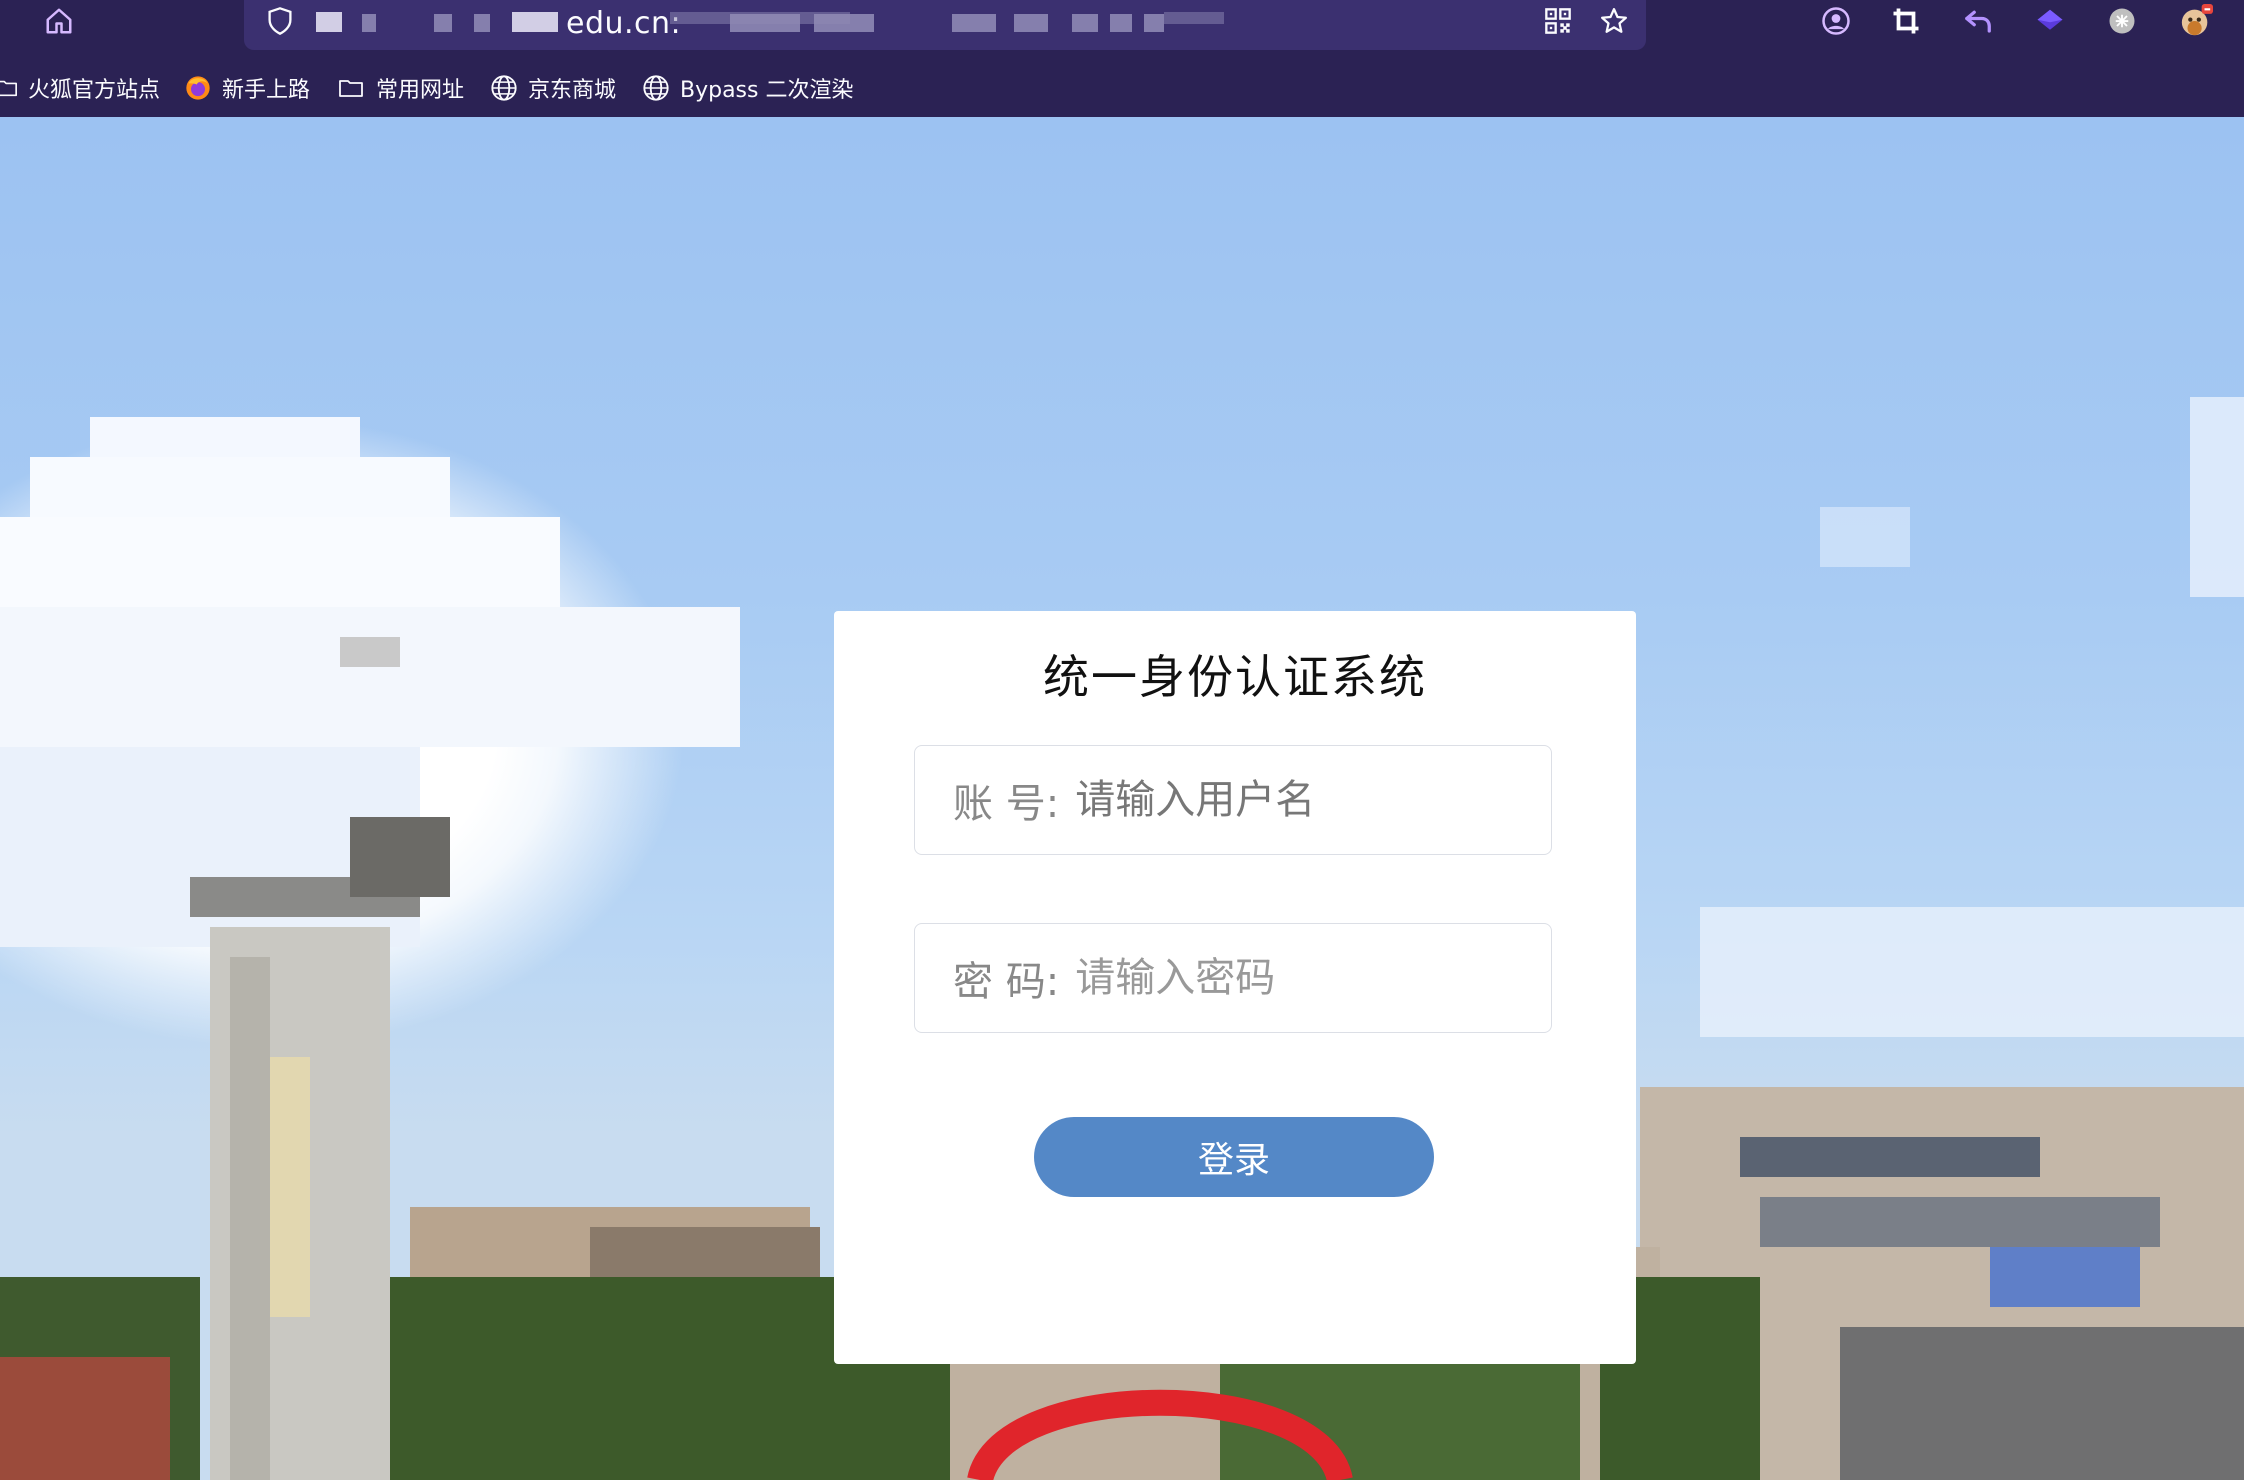 Image resolution: width=2244 pixels, height=1480 pixels. Describe the element at coordinates (420, 90) in the screenshot. I see `bookmark-label: 常用网址` at that location.